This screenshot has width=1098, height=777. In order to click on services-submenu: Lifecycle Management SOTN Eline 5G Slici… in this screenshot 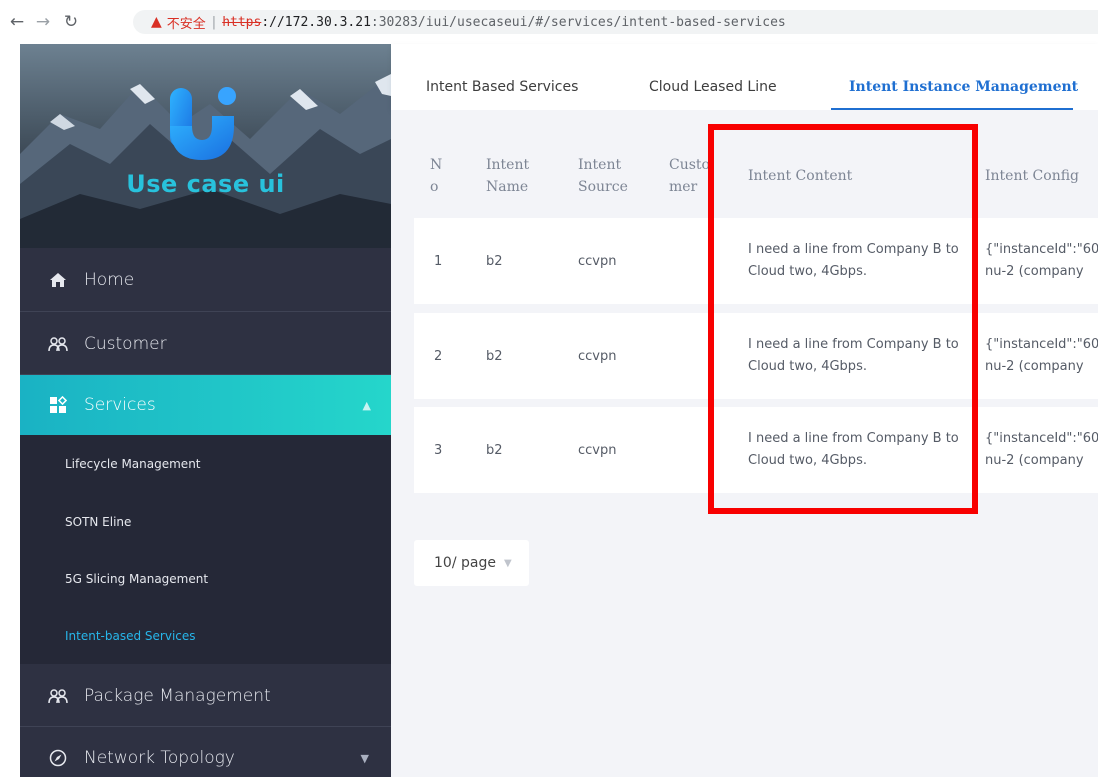, I will do `click(205, 549)`.